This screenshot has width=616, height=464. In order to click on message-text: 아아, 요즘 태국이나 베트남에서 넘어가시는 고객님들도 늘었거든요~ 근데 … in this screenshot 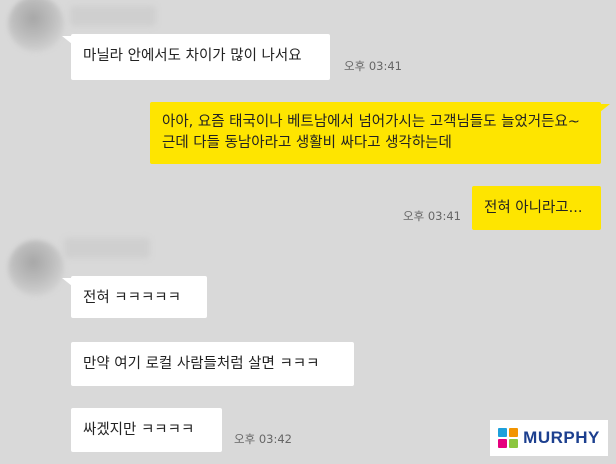, I will do `click(371, 132)`.